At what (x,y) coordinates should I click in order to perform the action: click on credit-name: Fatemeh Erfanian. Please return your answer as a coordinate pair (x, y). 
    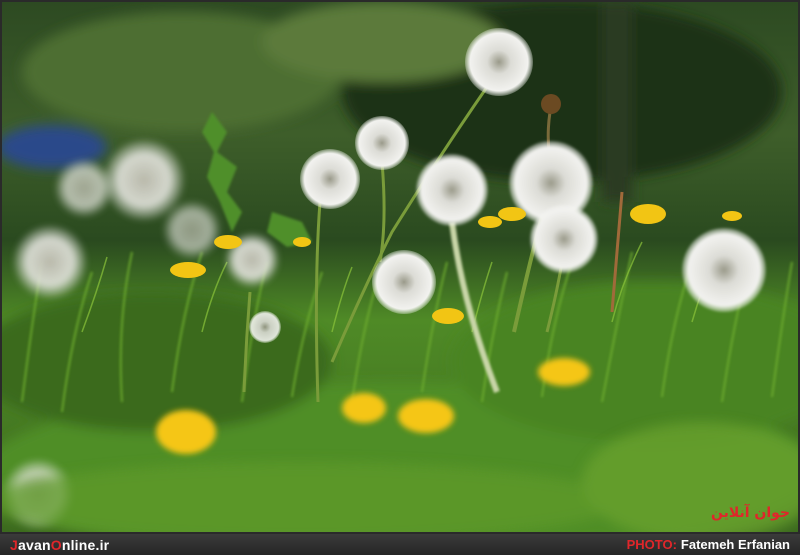
    Looking at the image, I should click on (735, 544).